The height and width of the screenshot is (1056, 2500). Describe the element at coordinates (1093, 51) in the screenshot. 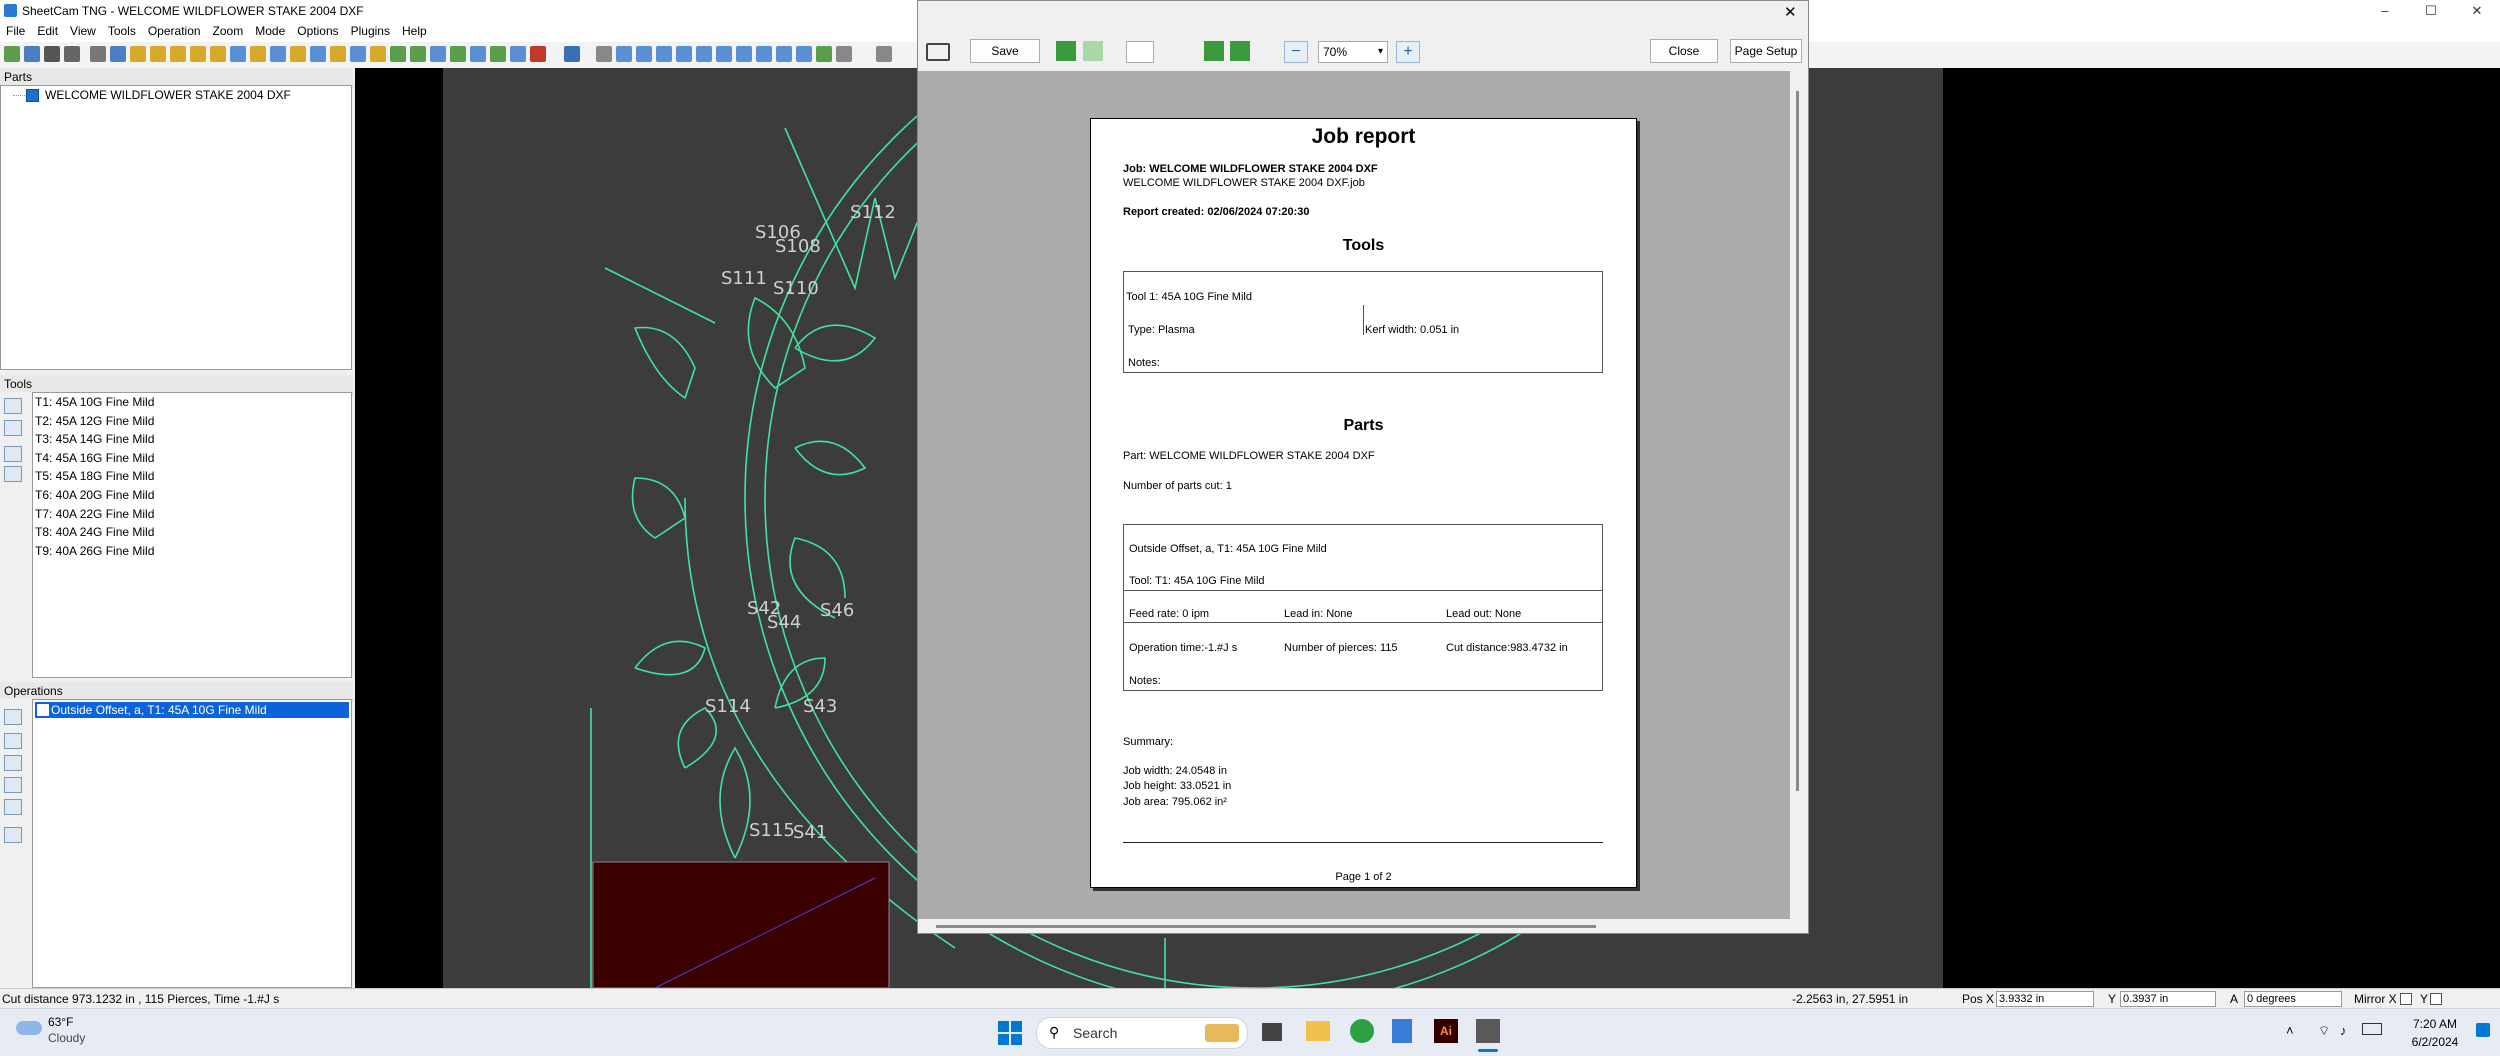

I see `previous-page-icon` at that location.